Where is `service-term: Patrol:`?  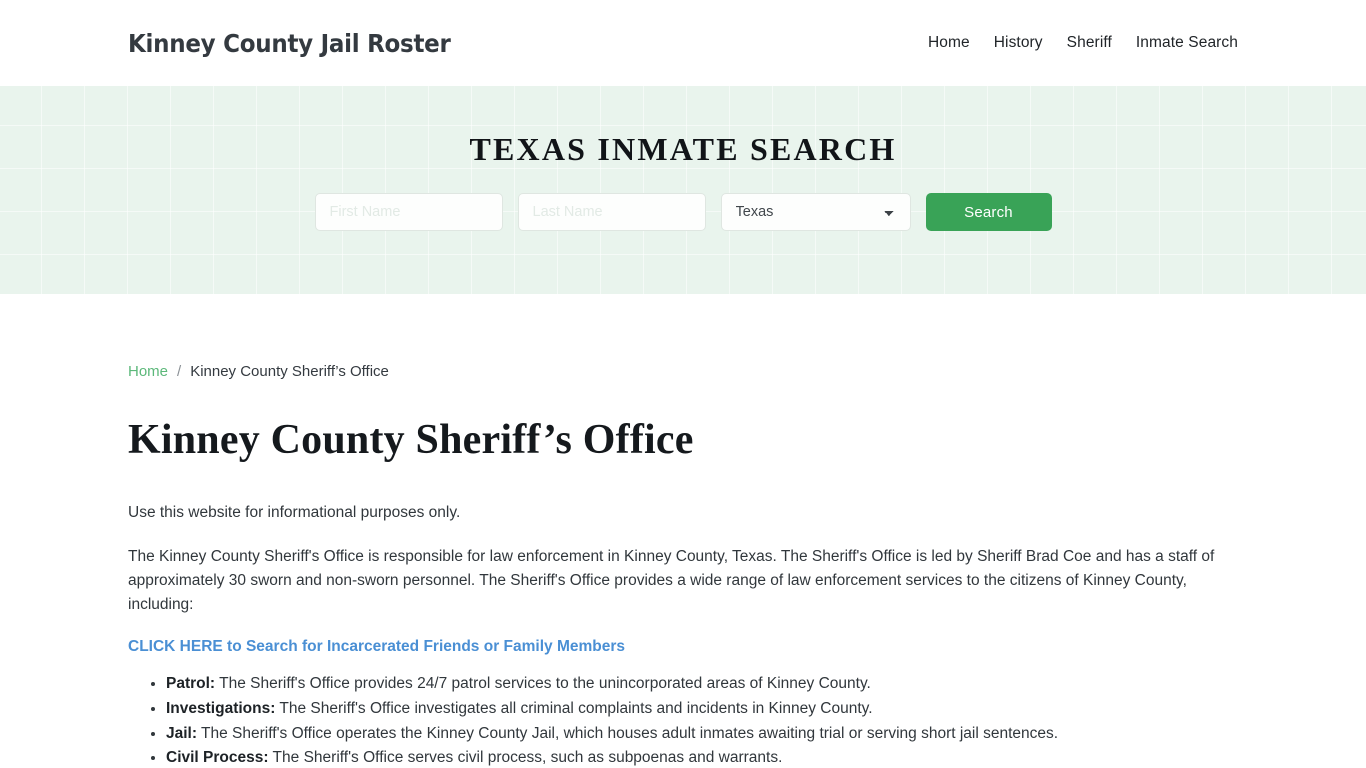
service-term: Patrol: is located at coordinates (191, 684).